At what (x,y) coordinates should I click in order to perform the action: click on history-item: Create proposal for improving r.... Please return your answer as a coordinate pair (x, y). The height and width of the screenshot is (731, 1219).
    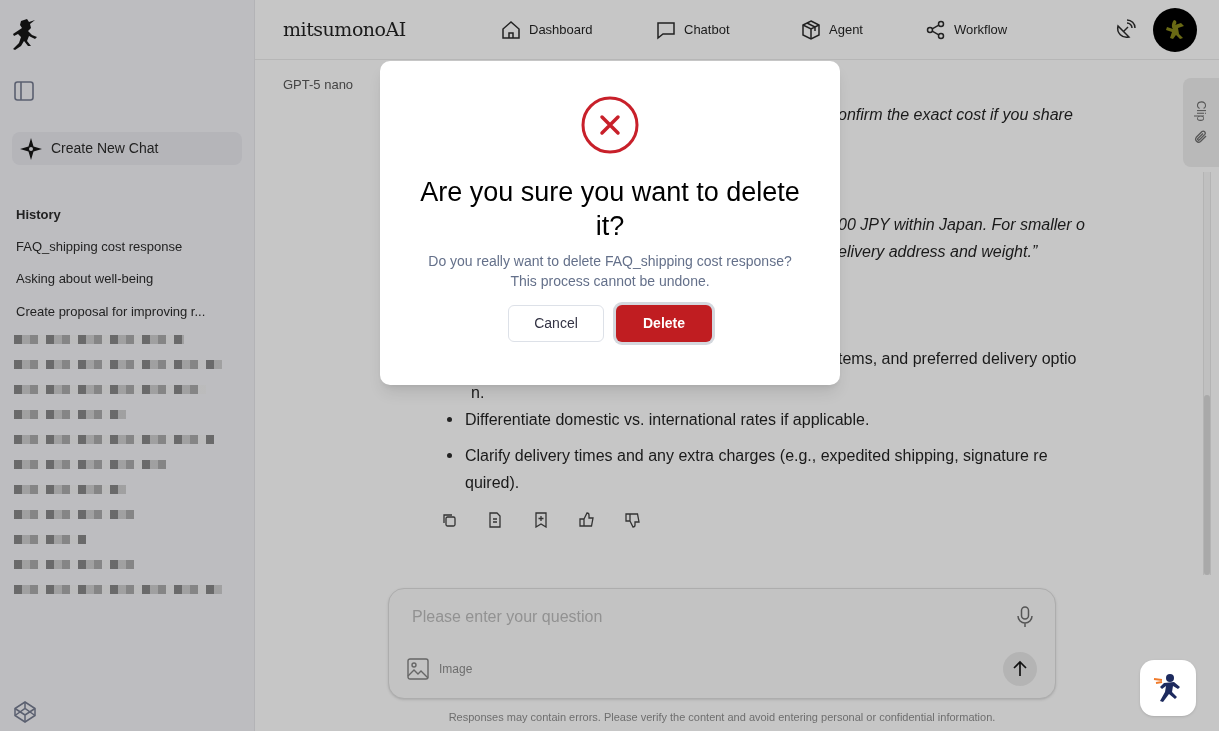
    Looking at the image, I should click on (129, 311).